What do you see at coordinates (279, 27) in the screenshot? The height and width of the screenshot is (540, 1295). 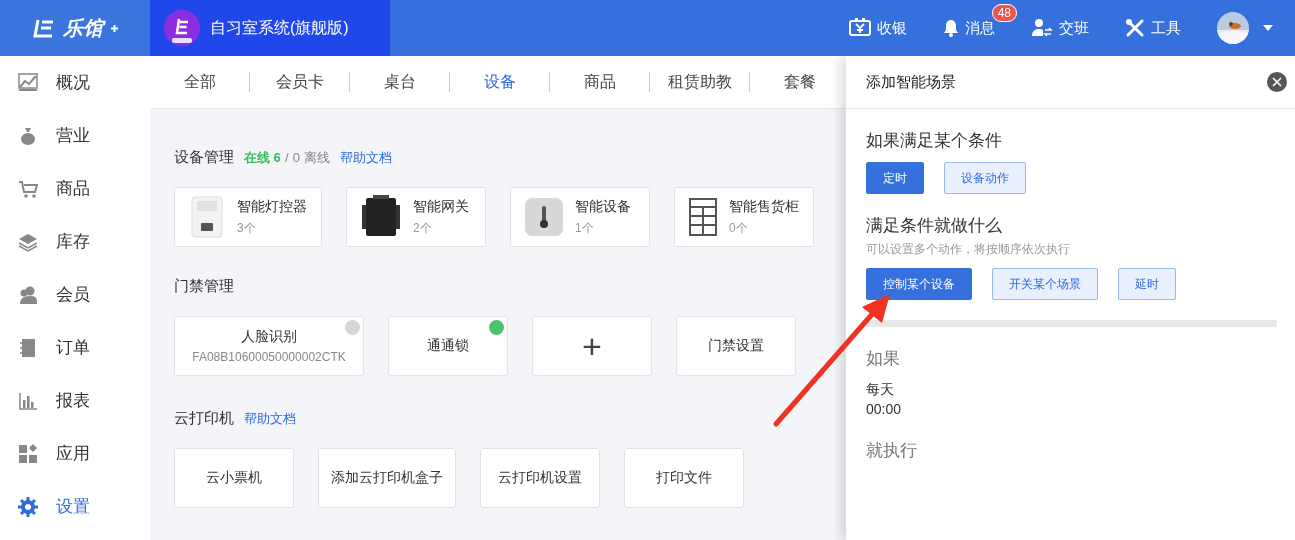 I see `brand-title: 自习室系统(旗舰版)` at bounding box center [279, 27].